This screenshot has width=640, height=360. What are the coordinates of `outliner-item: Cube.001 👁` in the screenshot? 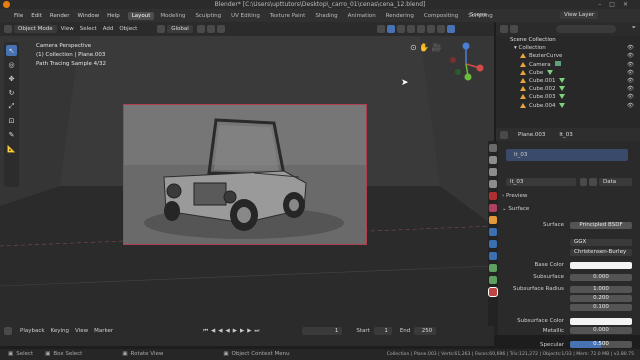 It's located at (568, 81).